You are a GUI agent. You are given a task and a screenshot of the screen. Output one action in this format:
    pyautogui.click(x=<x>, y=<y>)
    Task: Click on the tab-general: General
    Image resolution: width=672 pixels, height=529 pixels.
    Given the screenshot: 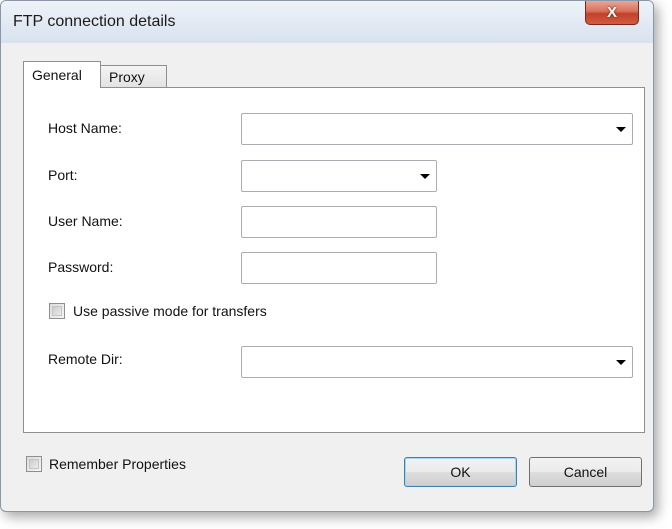 What is the action you would take?
    pyautogui.click(x=62, y=74)
    